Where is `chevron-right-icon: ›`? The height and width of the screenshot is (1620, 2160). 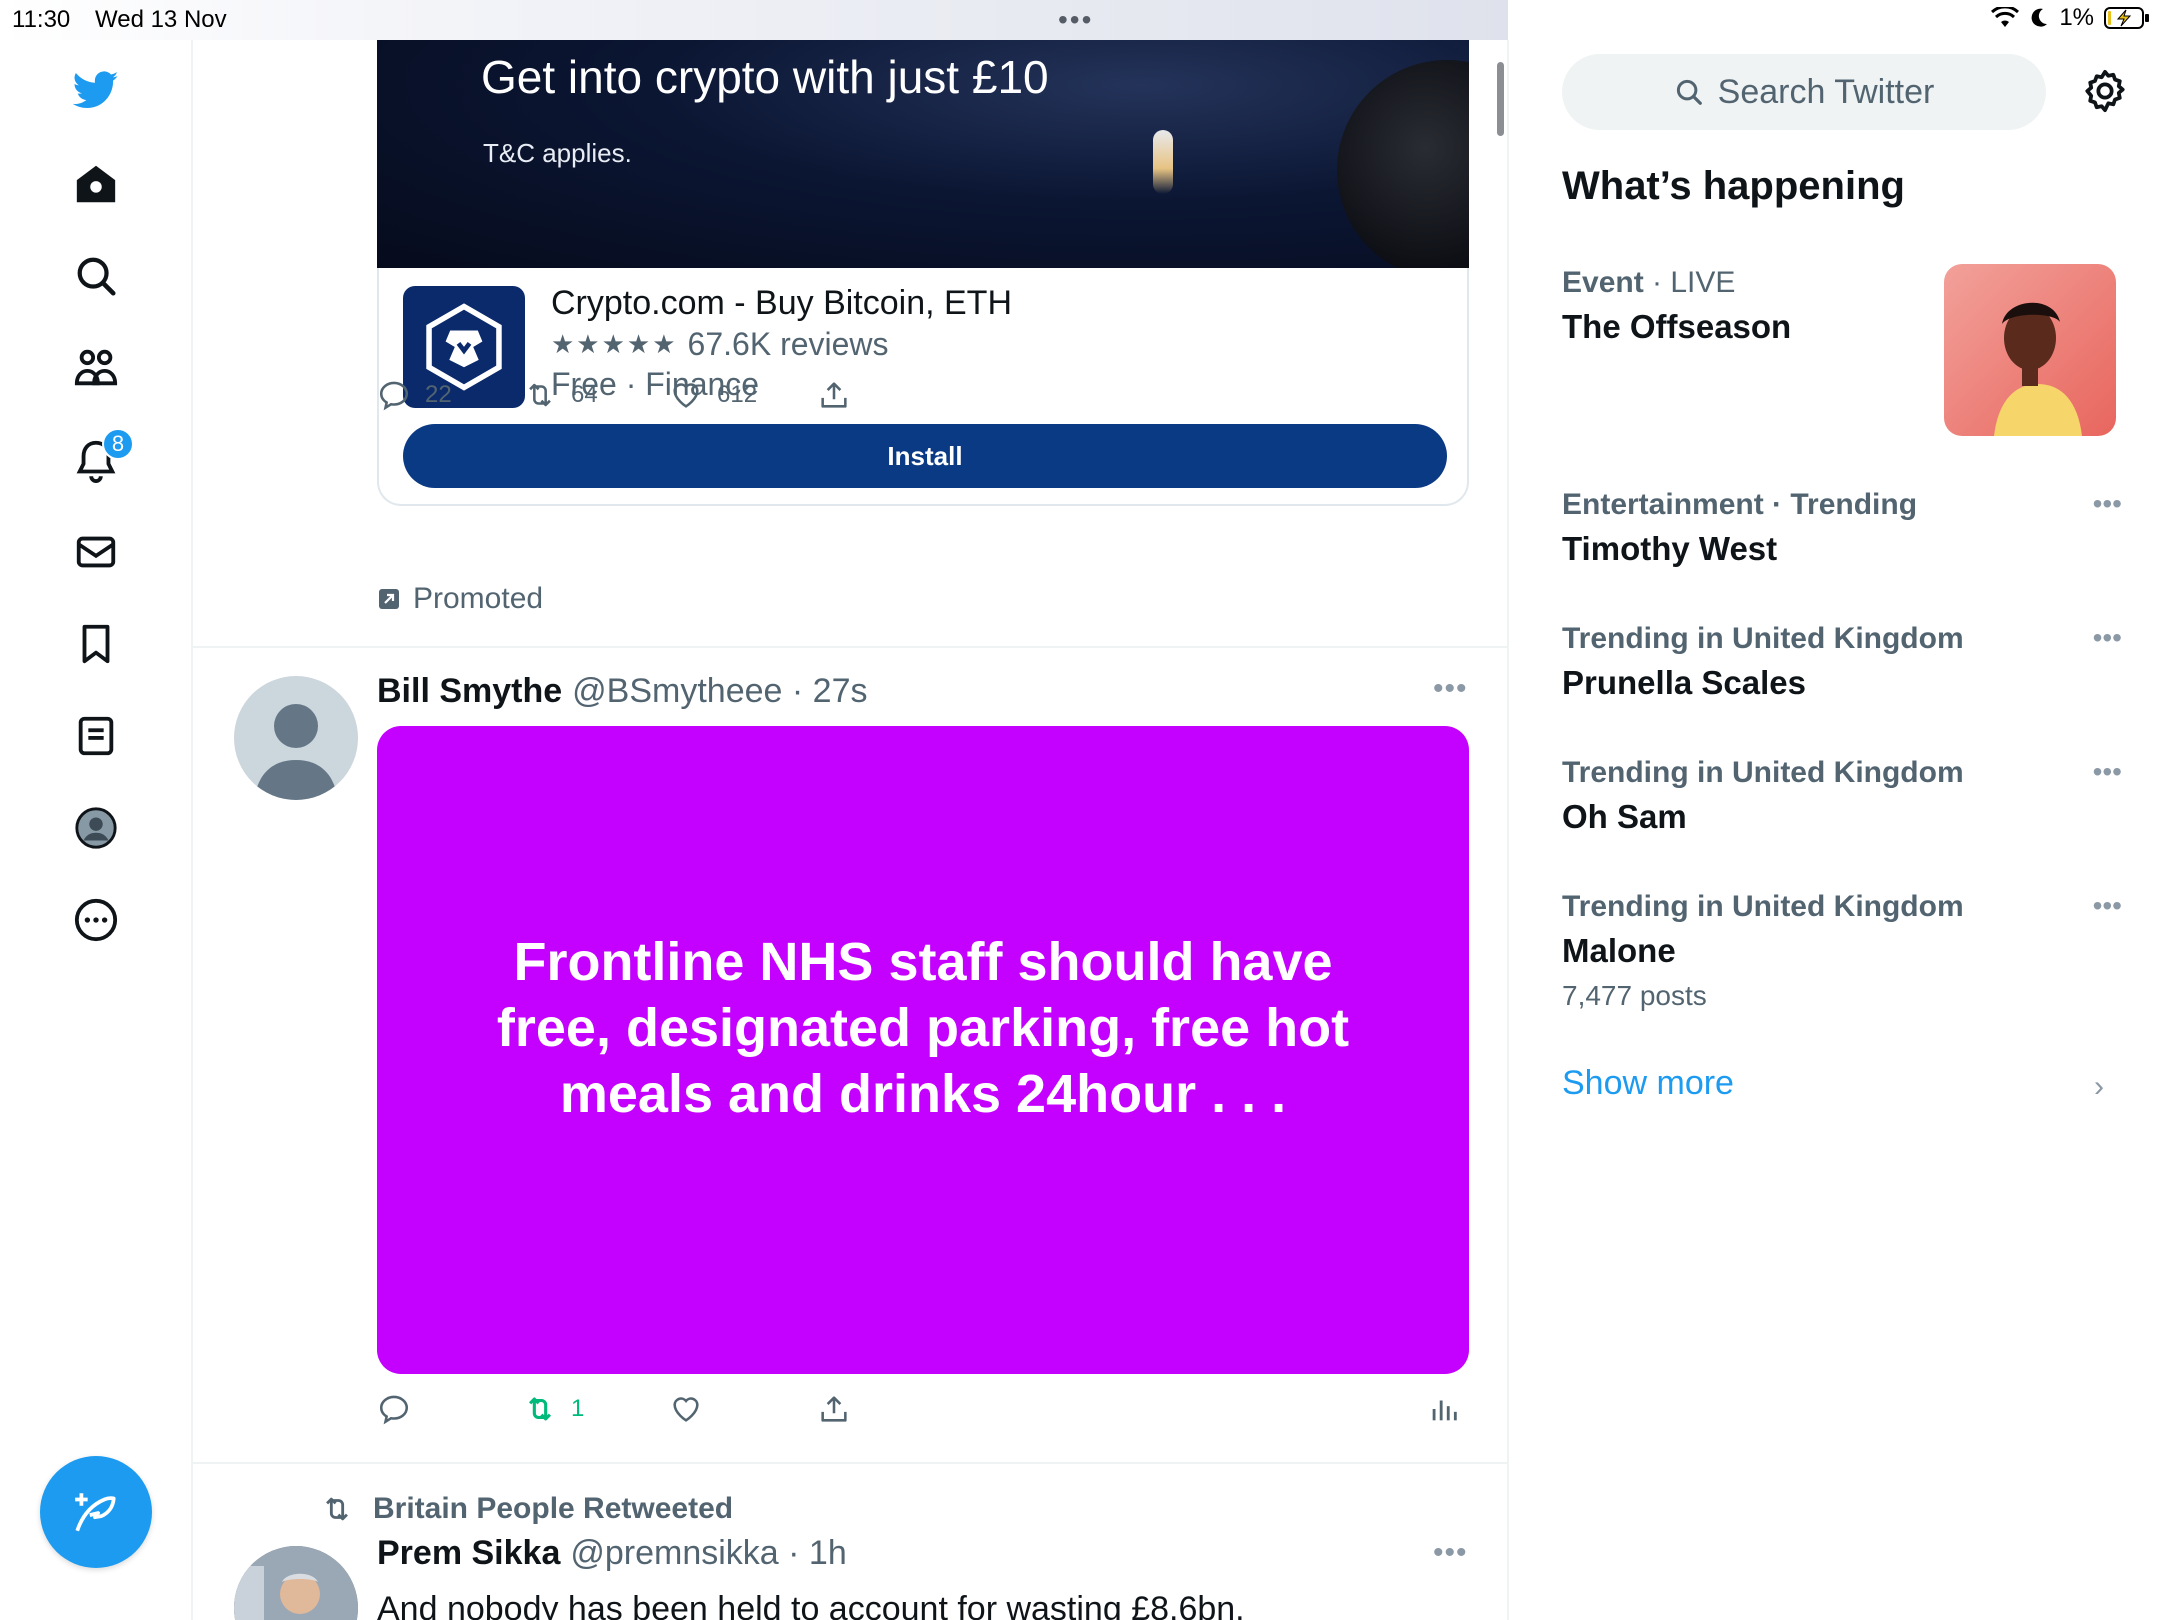 chevron-right-icon: › is located at coordinates (2099, 1087).